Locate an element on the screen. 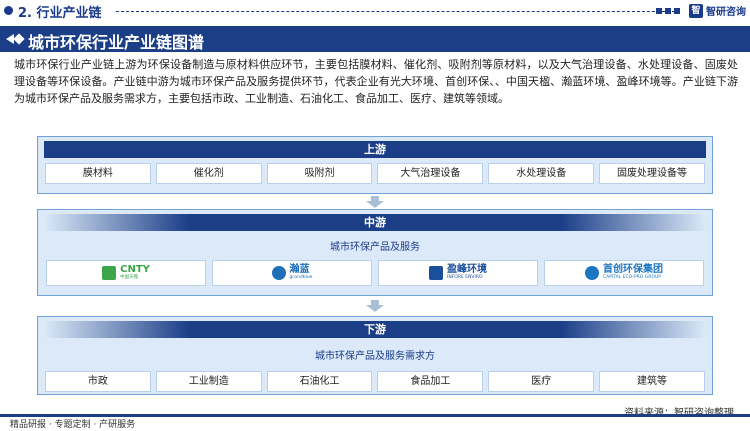 The height and width of the screenshot is (431, 750). downstream-item: 市政 is located at coordinates (98, 381).